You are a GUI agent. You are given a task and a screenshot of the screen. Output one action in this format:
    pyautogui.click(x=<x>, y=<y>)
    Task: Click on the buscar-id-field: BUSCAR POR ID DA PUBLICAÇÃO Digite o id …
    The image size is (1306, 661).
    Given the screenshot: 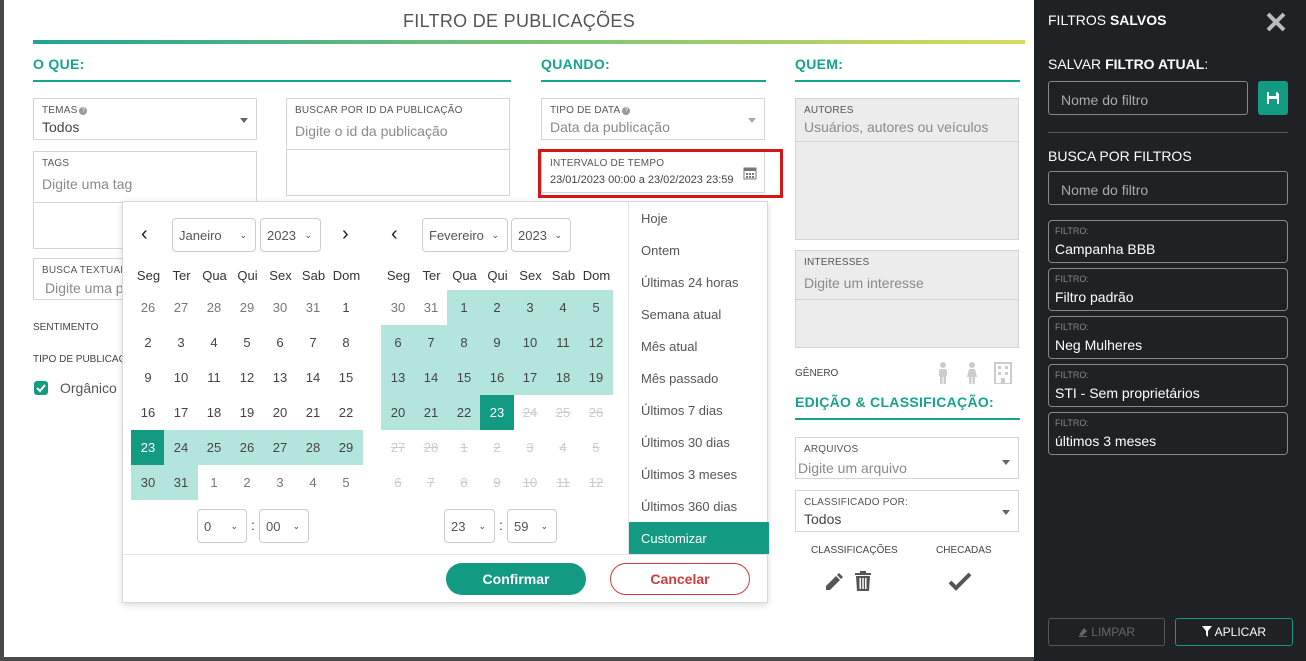 What is the action you would take?
    pyautogui.click(x=398, y=147)
    